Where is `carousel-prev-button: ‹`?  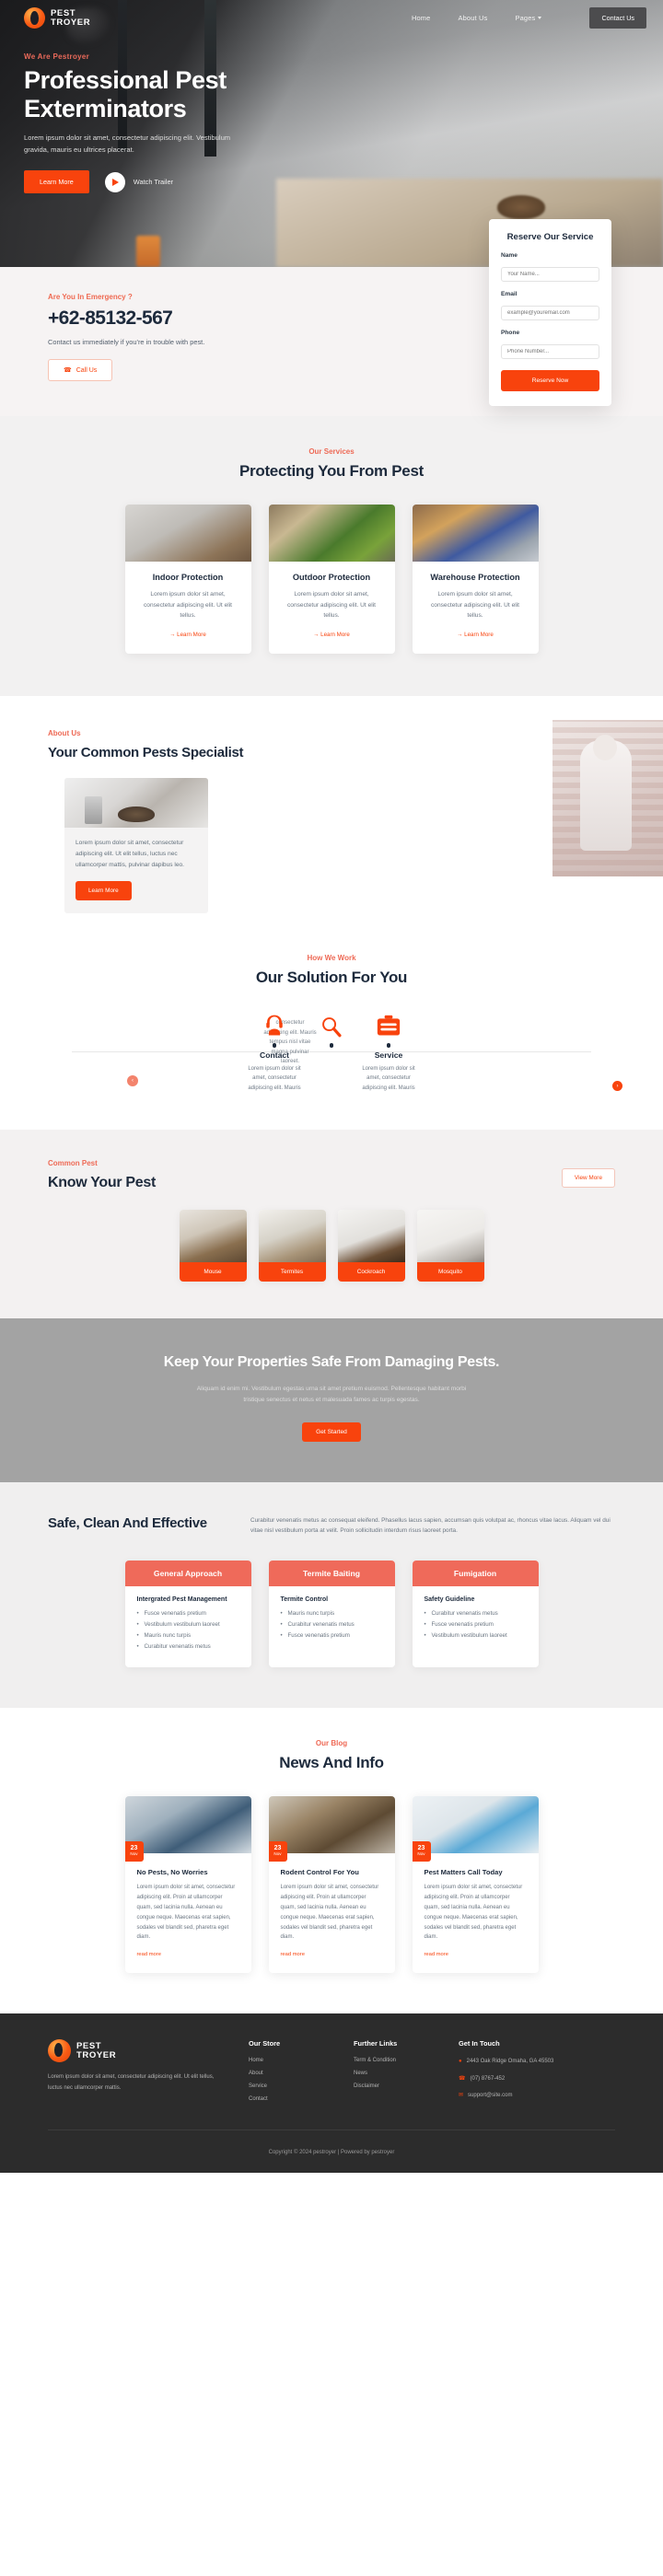
carousel-prev-button: ‹ is located at coordinates (132, 1081).